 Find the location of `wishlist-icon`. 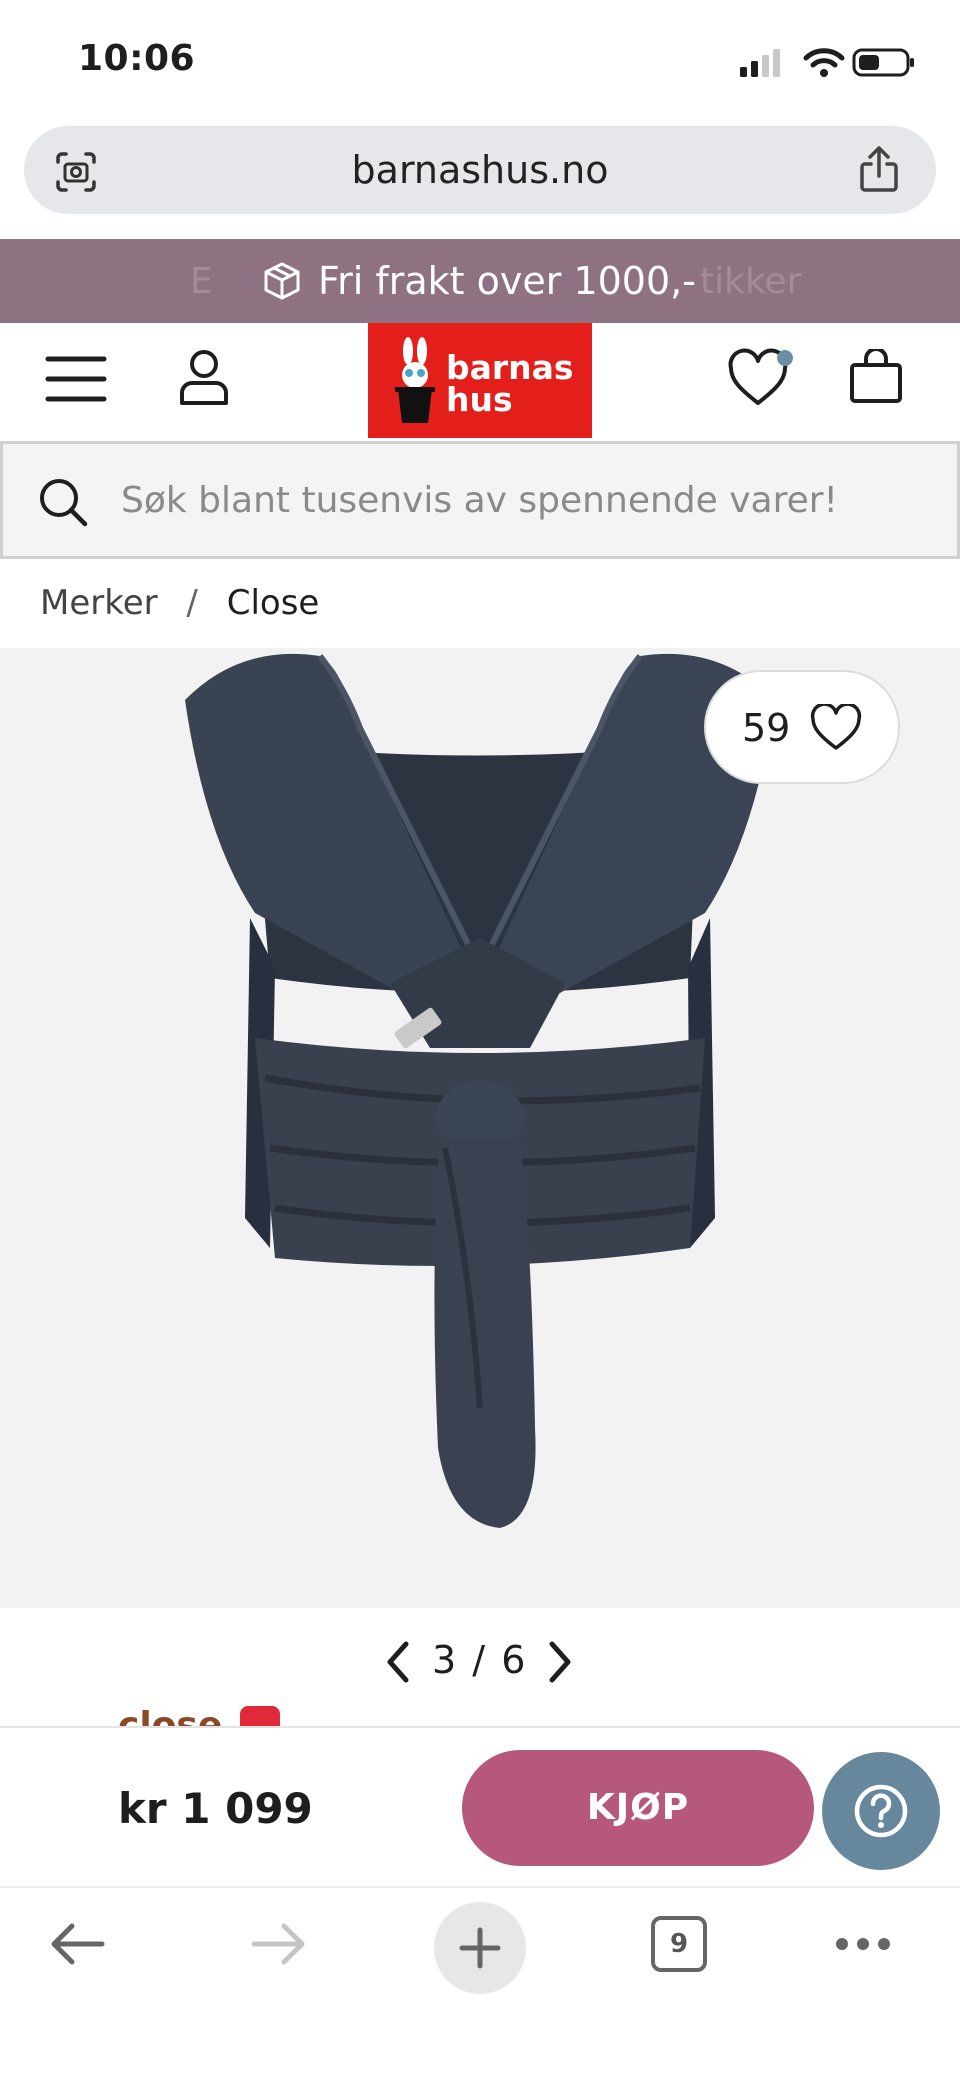

wishlist-icon is located at coordinates (761, 378).